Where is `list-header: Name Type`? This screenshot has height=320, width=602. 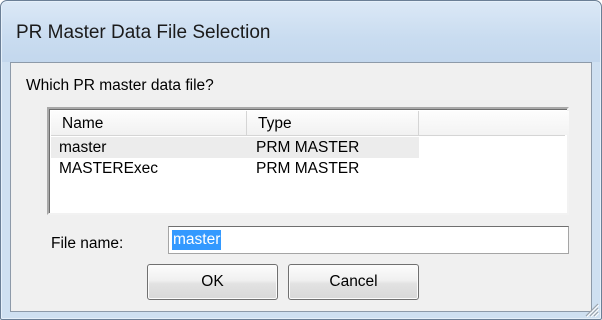
list-header: Name Type is located at coordinates (310, 123).